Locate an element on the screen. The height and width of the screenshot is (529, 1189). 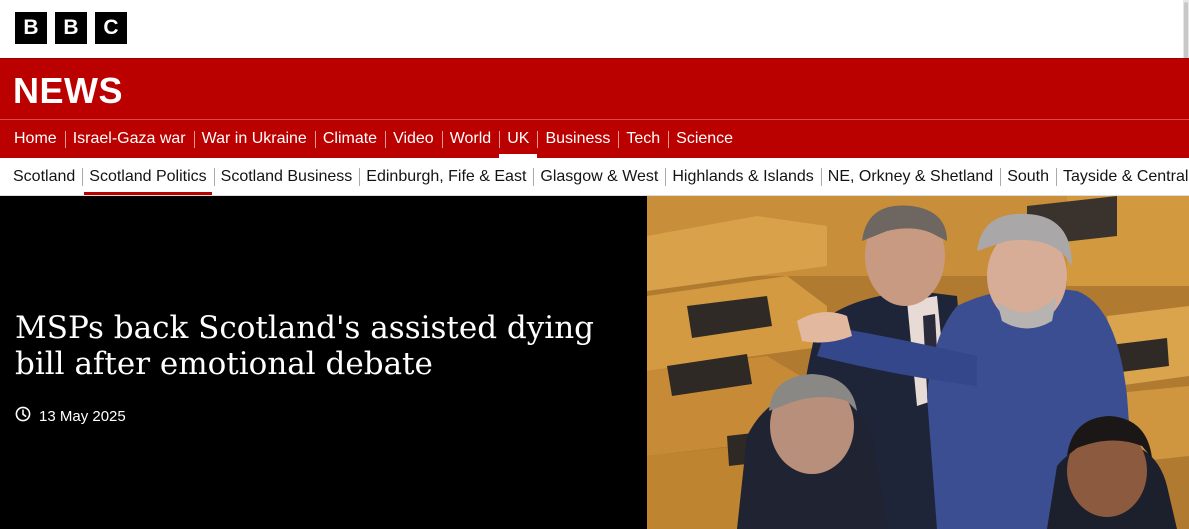
main-nav-item-business: Business is located at coordinates (577, 139).